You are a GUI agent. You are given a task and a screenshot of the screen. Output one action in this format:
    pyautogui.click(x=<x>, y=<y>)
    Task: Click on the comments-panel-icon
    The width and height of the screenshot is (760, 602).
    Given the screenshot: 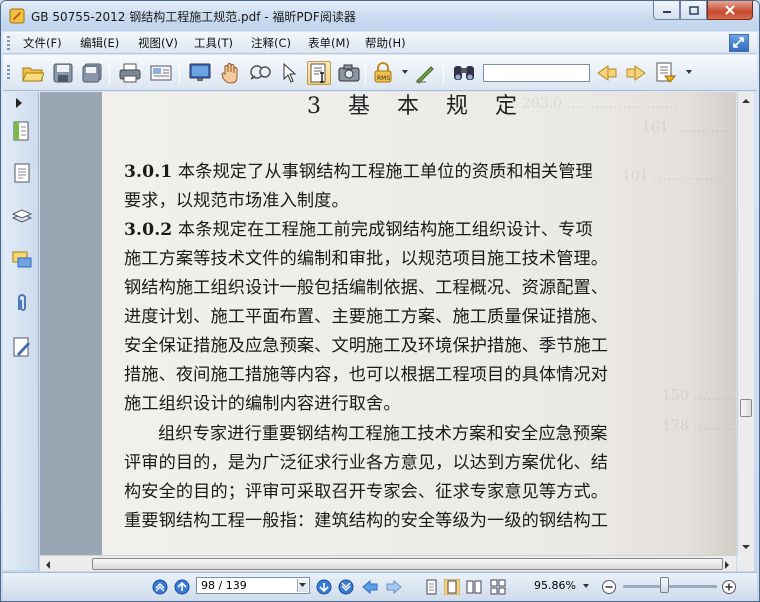 What is the action you would take?
    pyautogui.click(x=22, y=260)
    